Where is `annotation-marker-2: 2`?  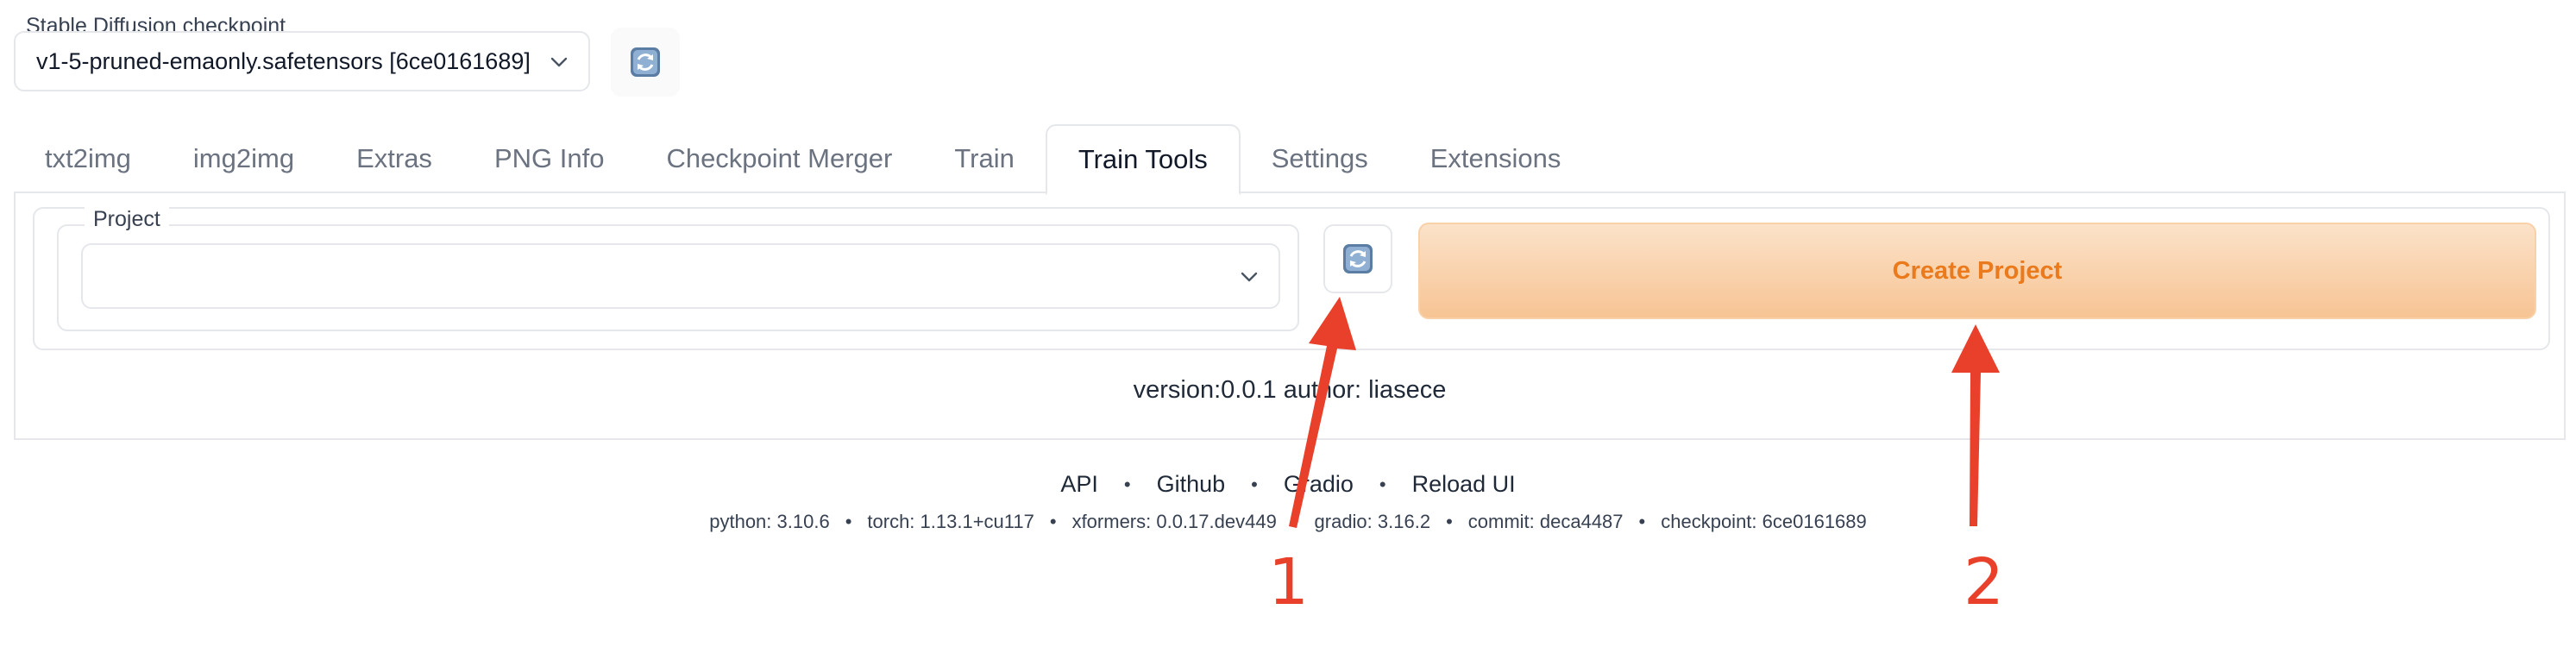
annotation-marker-2: 2 is located at coordinates (1984, 582).